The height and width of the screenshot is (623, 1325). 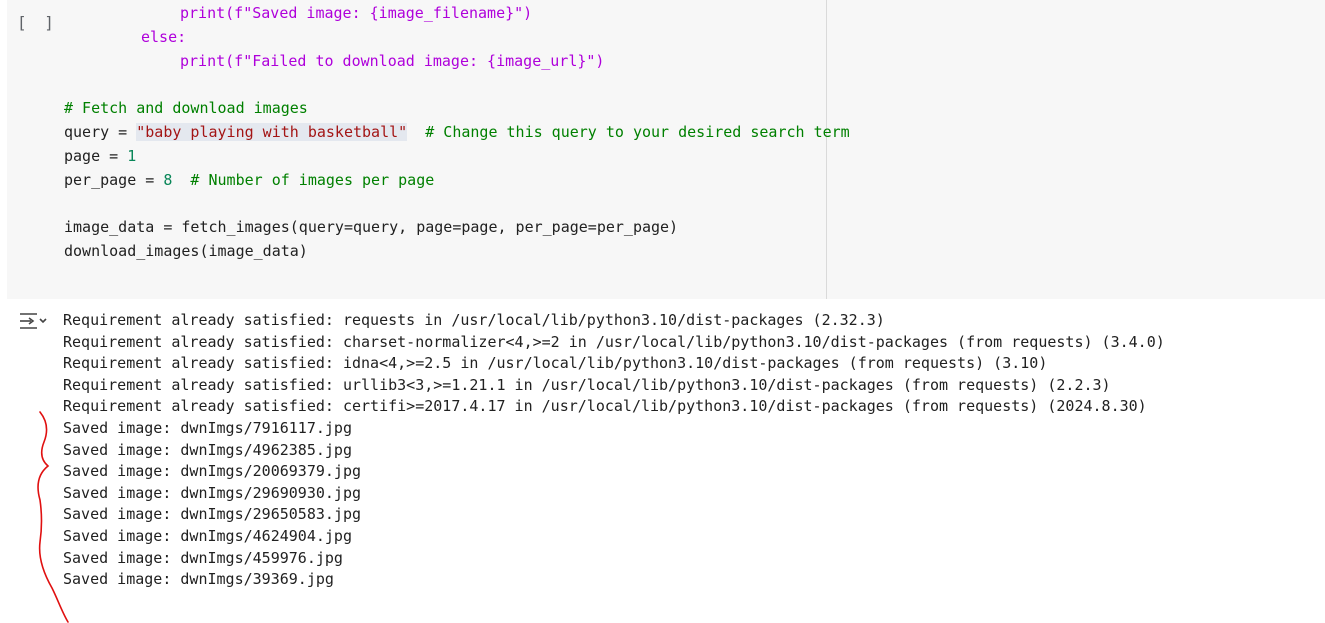 What do you see at coordinates (212, 471) in the screenshot?
I see `output-line: Saved image: dwnImgs/20069379.jpg` at bounding box center [212, 471].